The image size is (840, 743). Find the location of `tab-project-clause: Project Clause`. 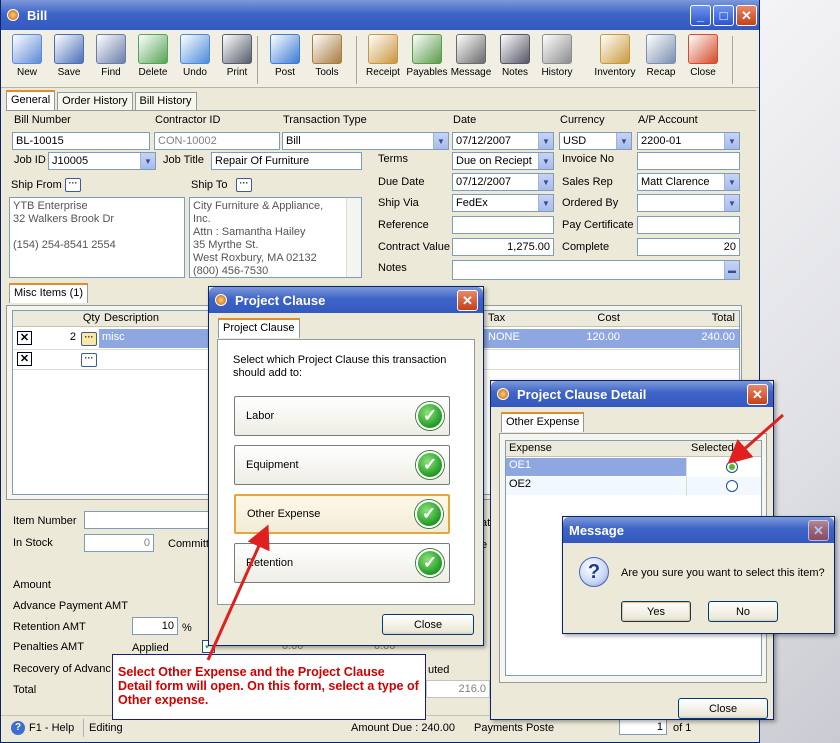

tab-project-clause: Project Clause is located at coordinates (259, 328).